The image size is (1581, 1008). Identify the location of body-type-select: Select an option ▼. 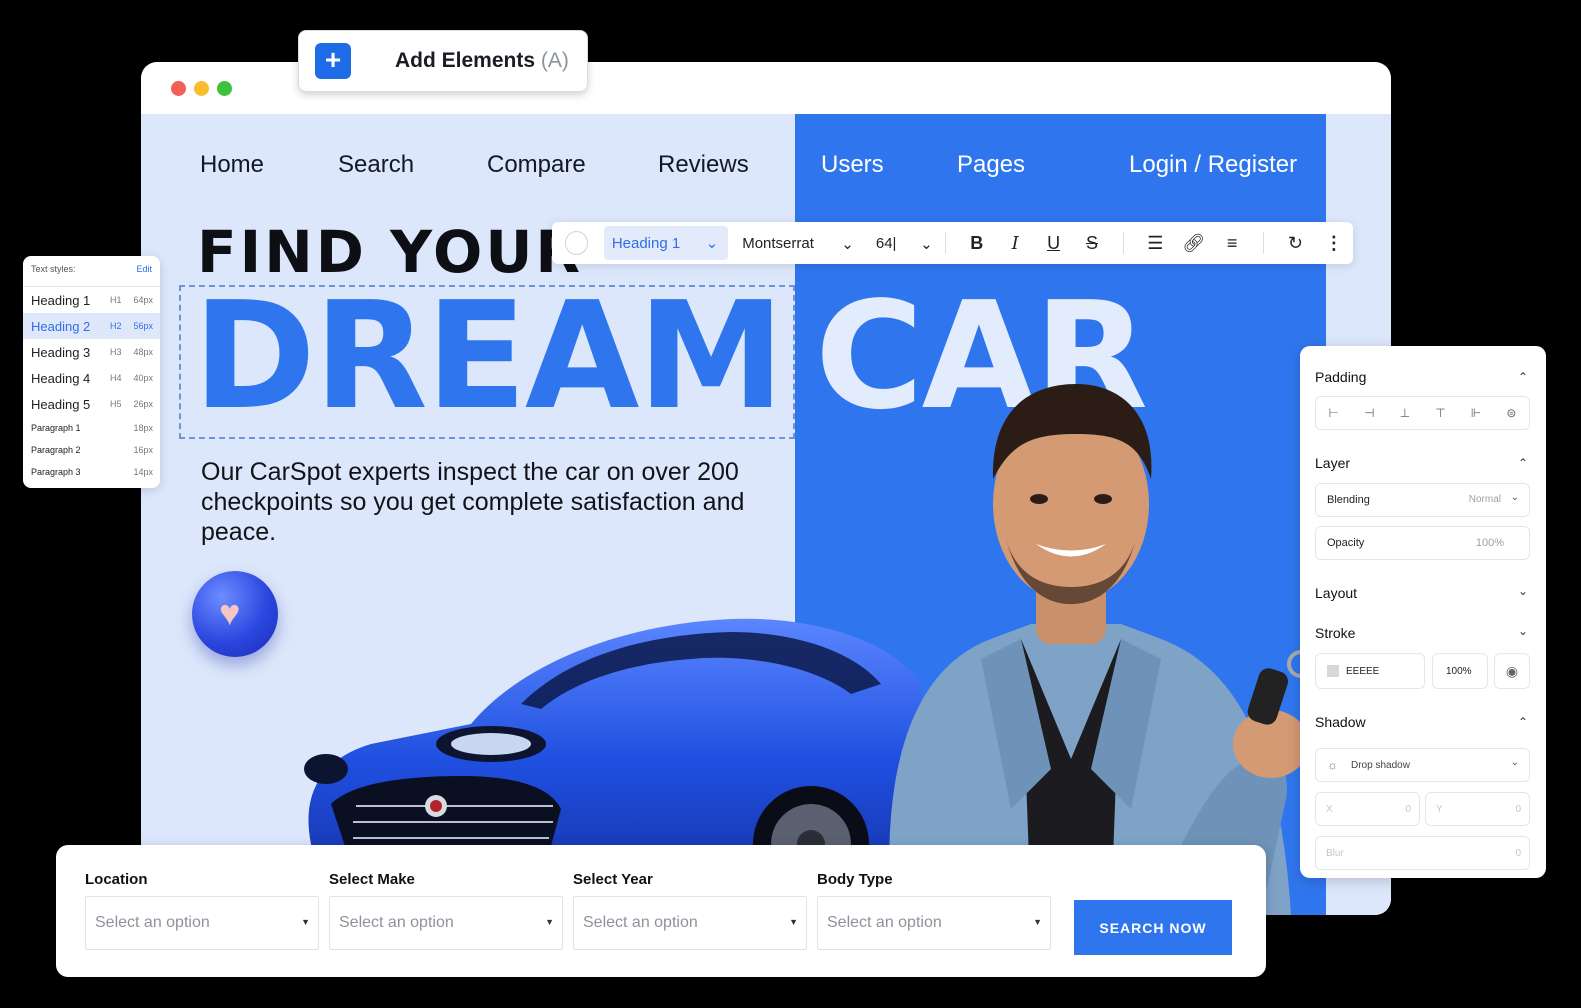
(934, 923).